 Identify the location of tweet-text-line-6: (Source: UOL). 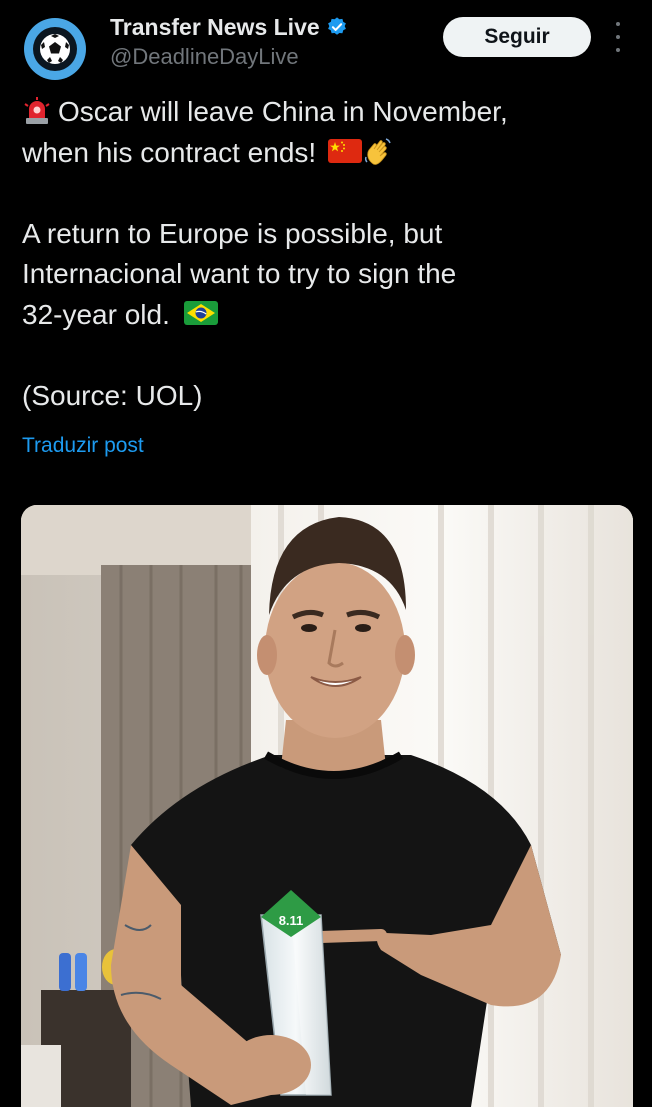
(112, 395).